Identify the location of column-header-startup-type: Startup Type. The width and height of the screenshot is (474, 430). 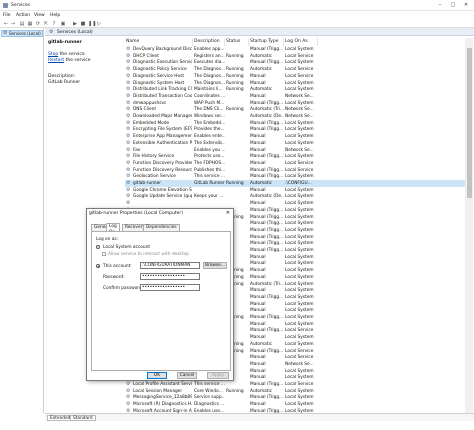
(266, 42).